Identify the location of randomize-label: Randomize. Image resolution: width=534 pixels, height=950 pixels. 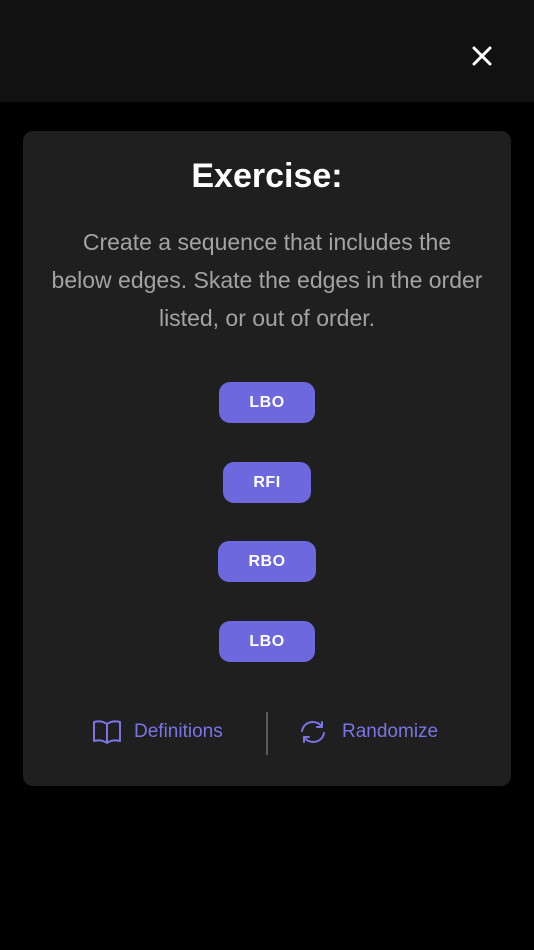
(390, 731).